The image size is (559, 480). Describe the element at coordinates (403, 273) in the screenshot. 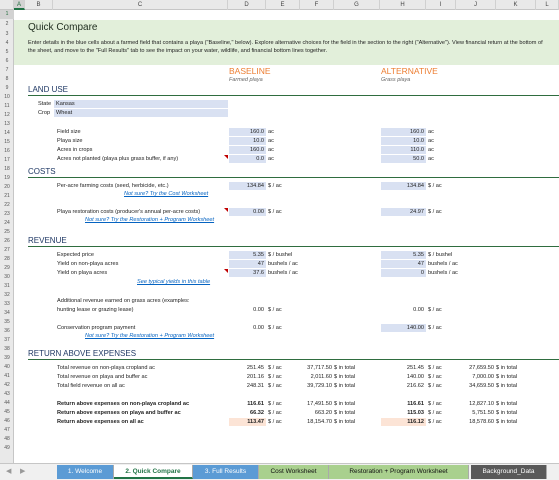

I see `alt-yield-playa-input: 0` at that location.